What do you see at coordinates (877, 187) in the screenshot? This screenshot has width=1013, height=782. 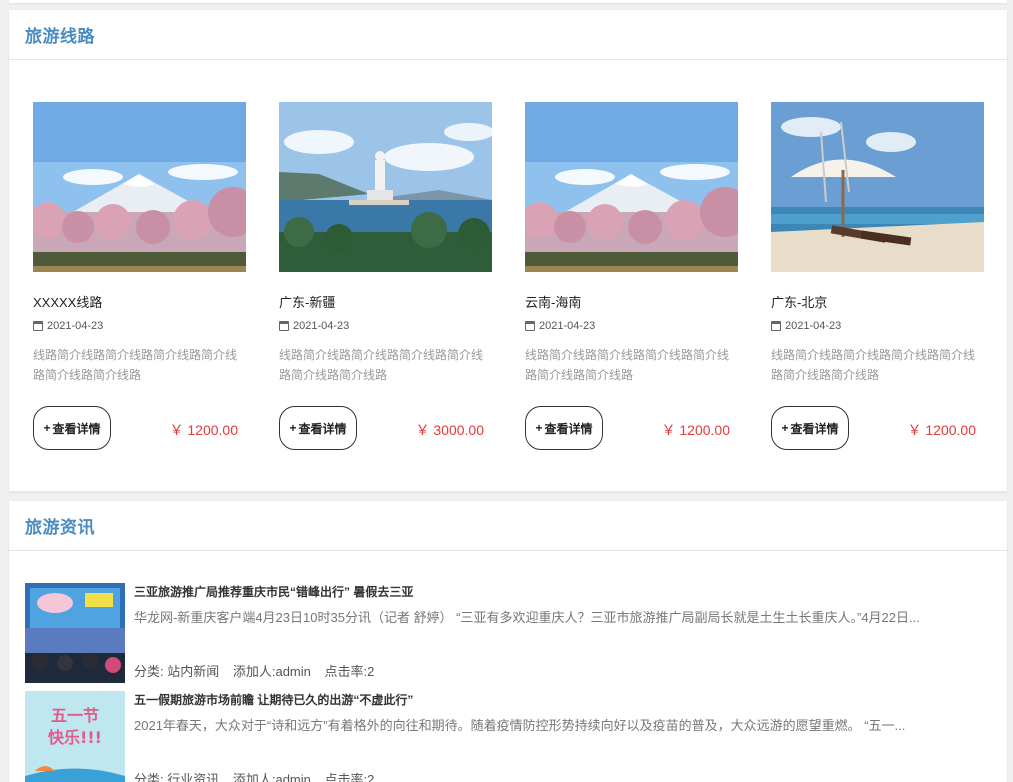 I see `beach-umbrella-image` at bounding box center [877, 187].